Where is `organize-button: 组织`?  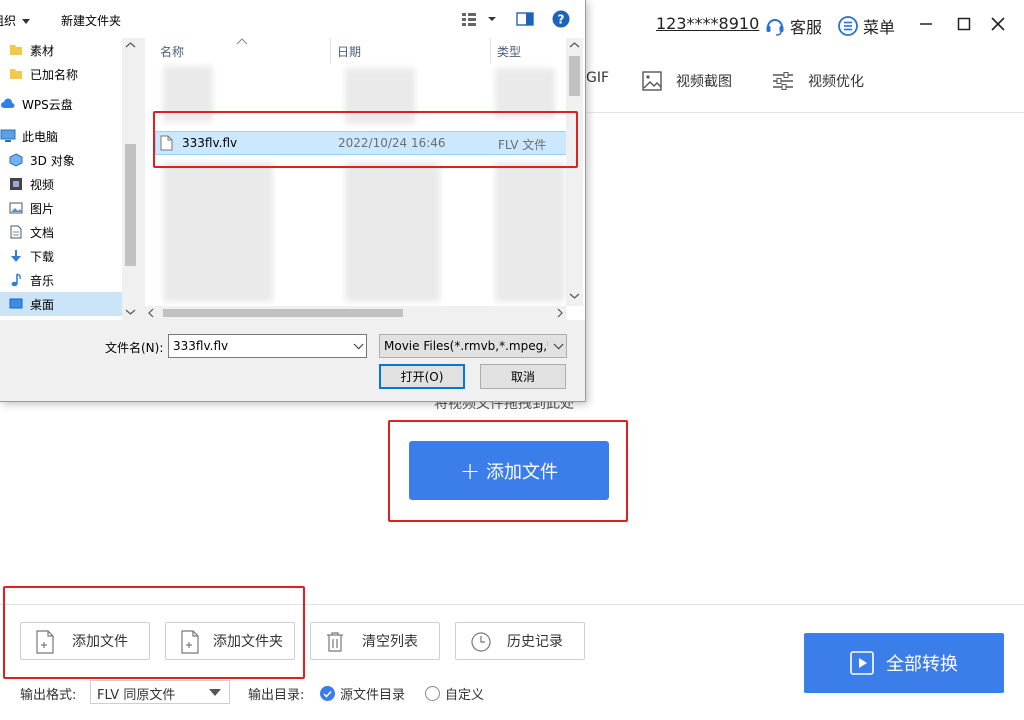
organize-button: 组织 is located at coordinates (15, 20).